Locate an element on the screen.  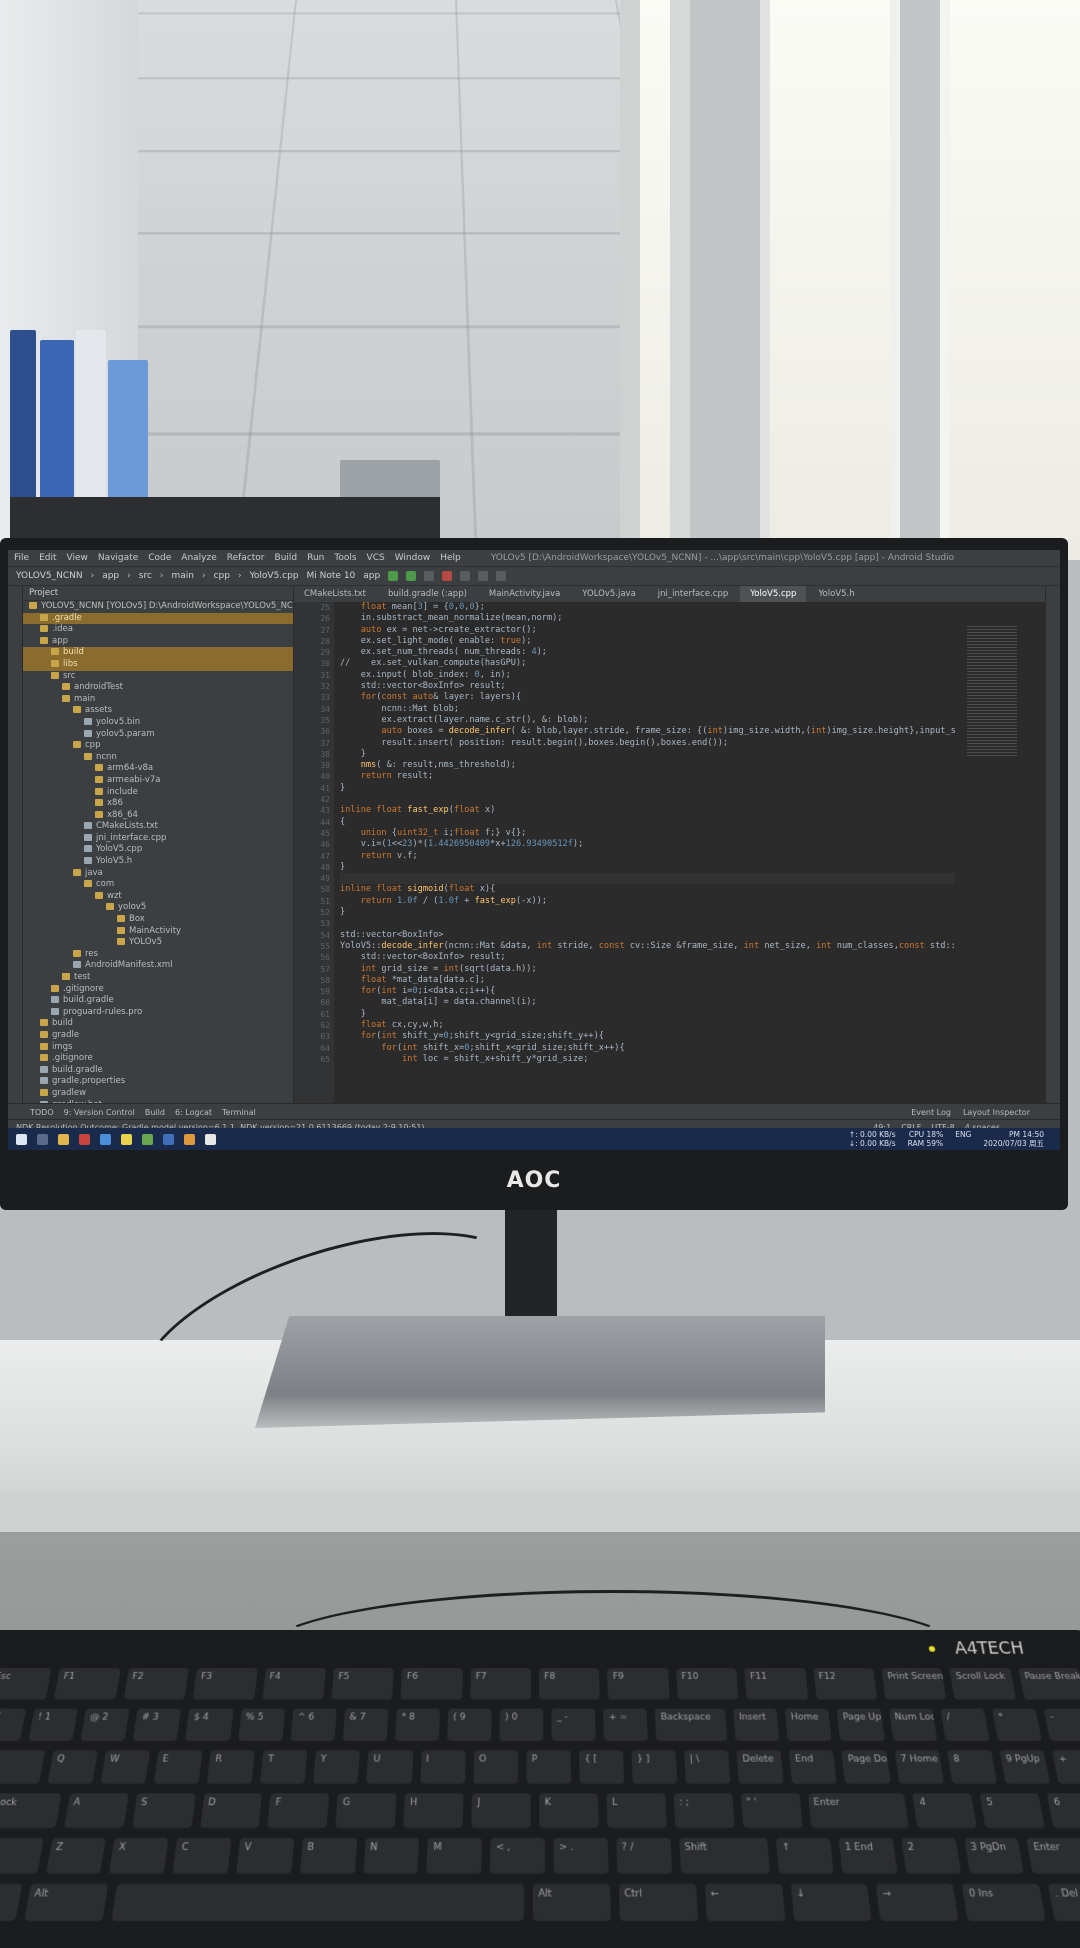
keyboard-key: & 7 is located at coordinates (365, 1724).